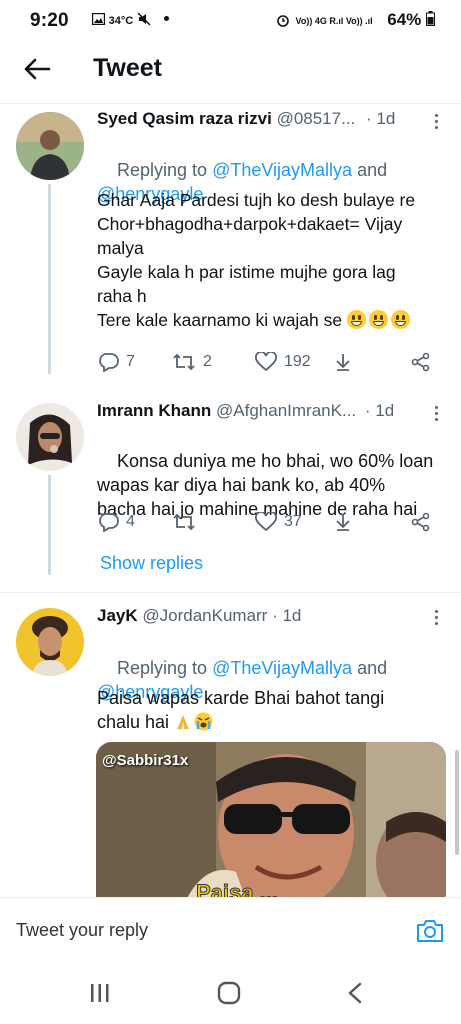  I want to click on status-left-icons: 34°C, so click(130, 19).